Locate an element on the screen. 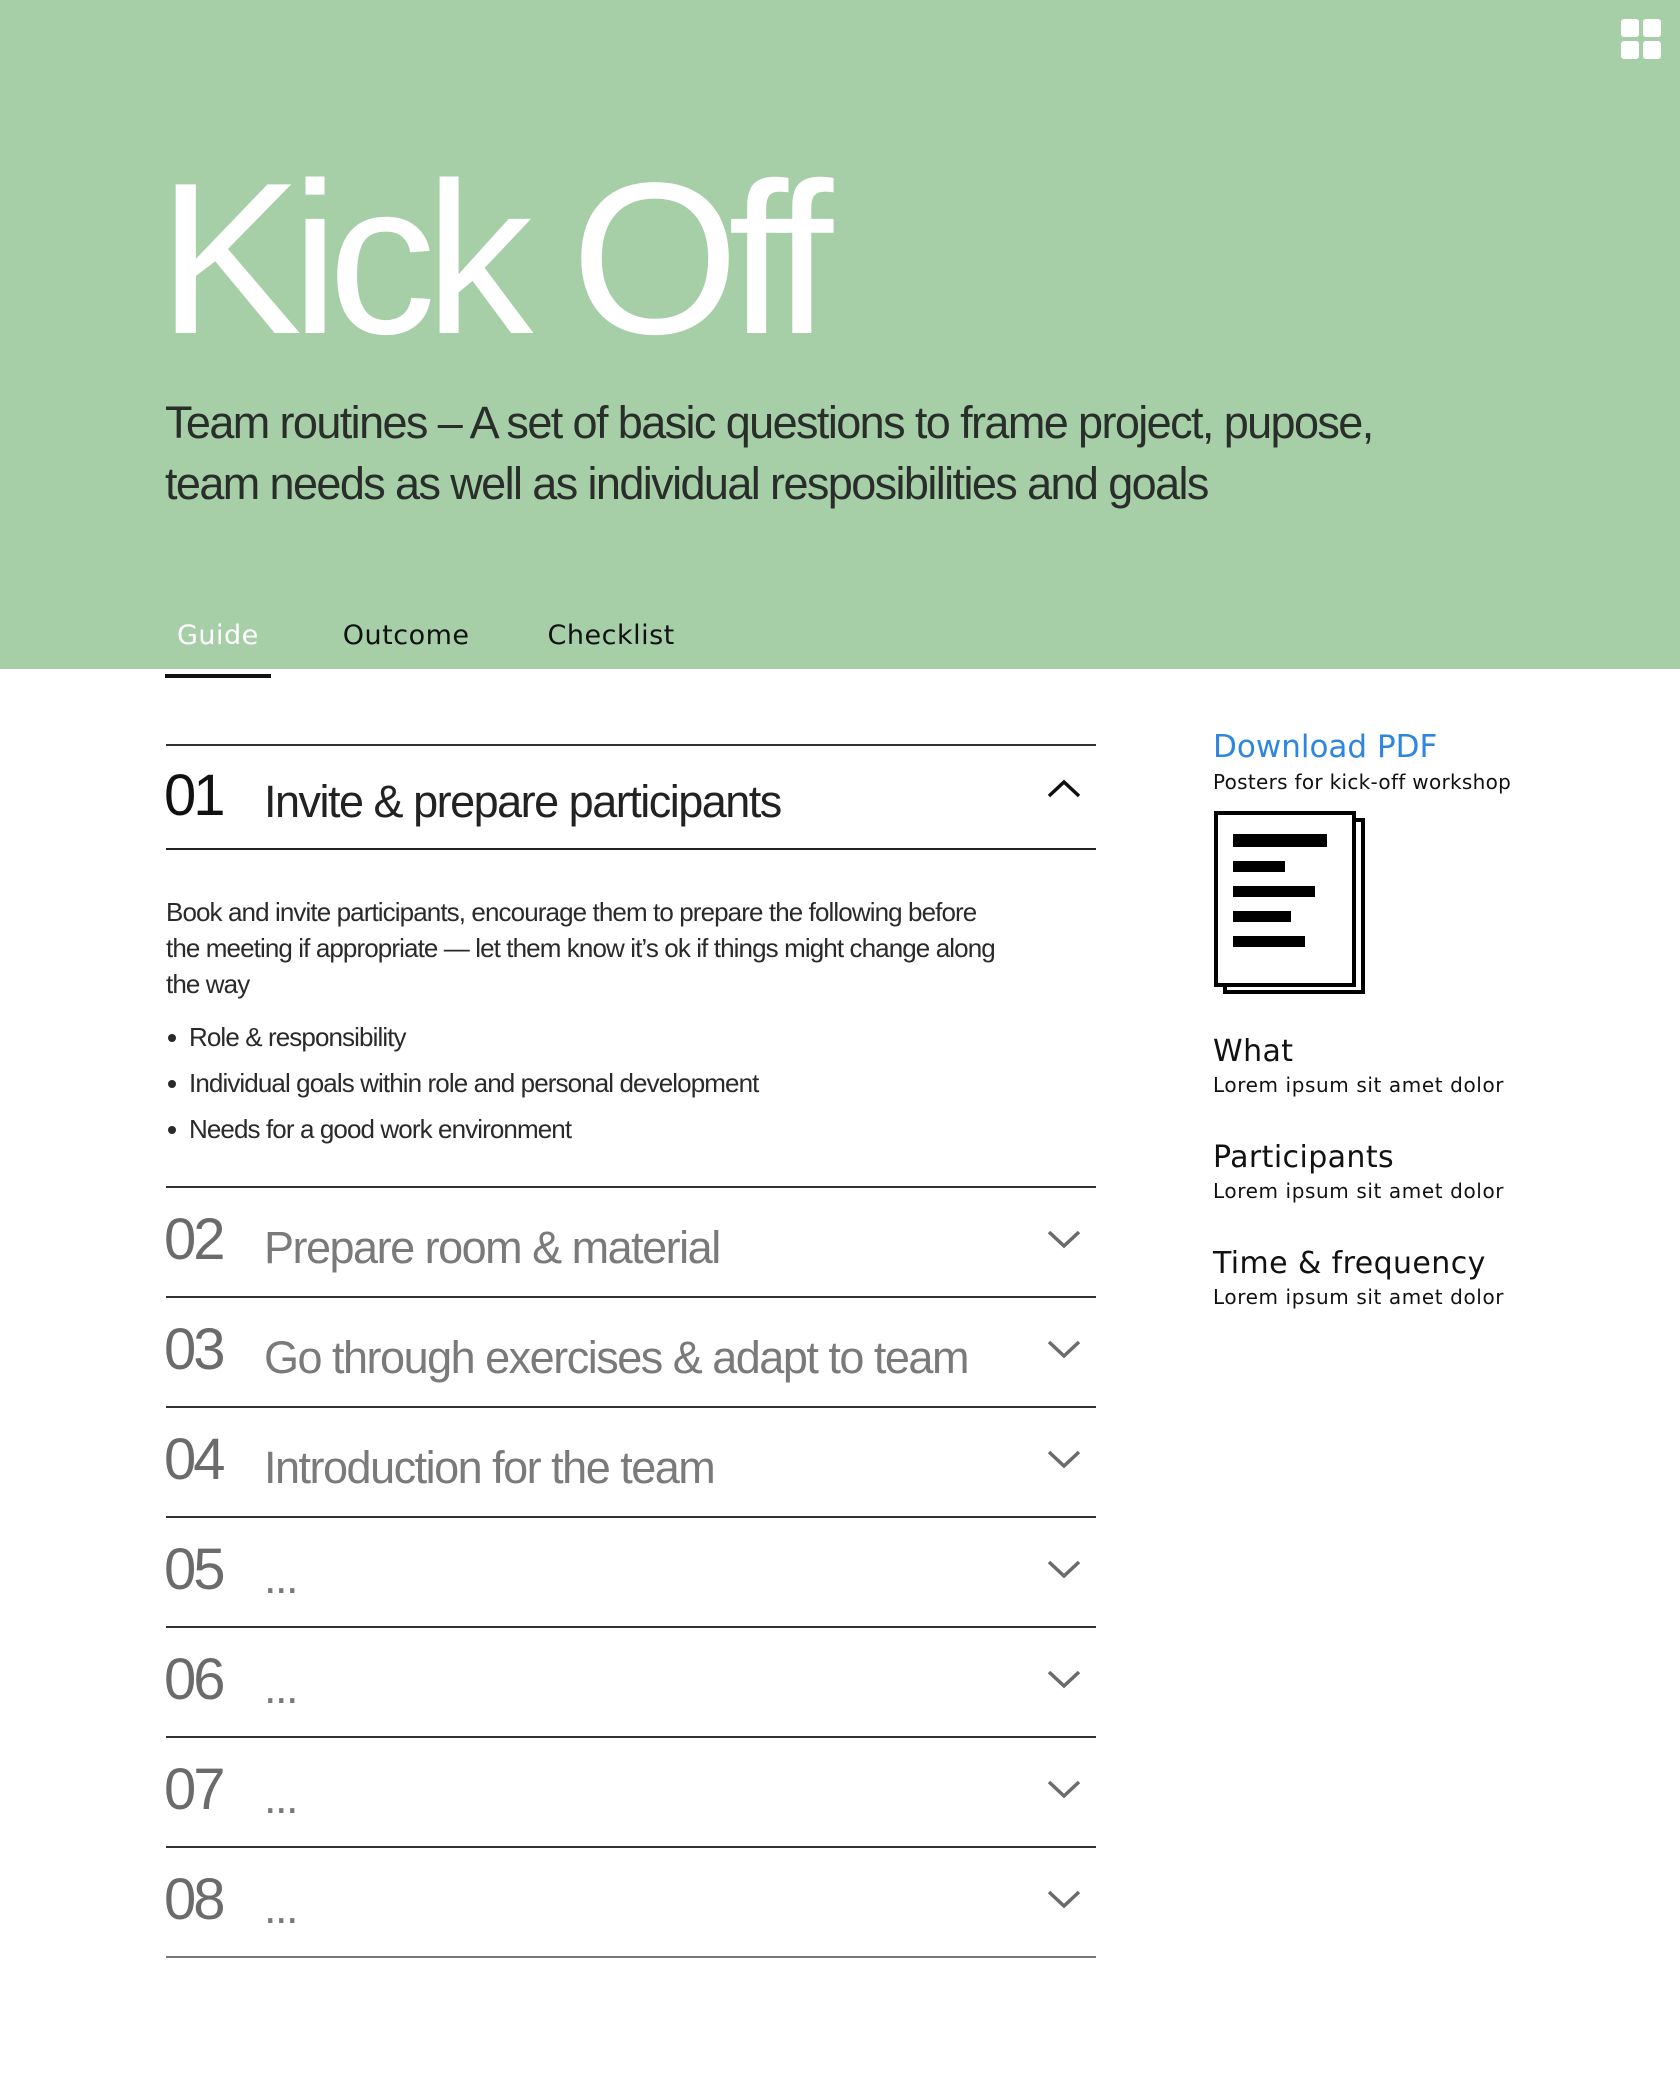  step-item: 04 Introduction for the team is located at coordinates (630, 1461).